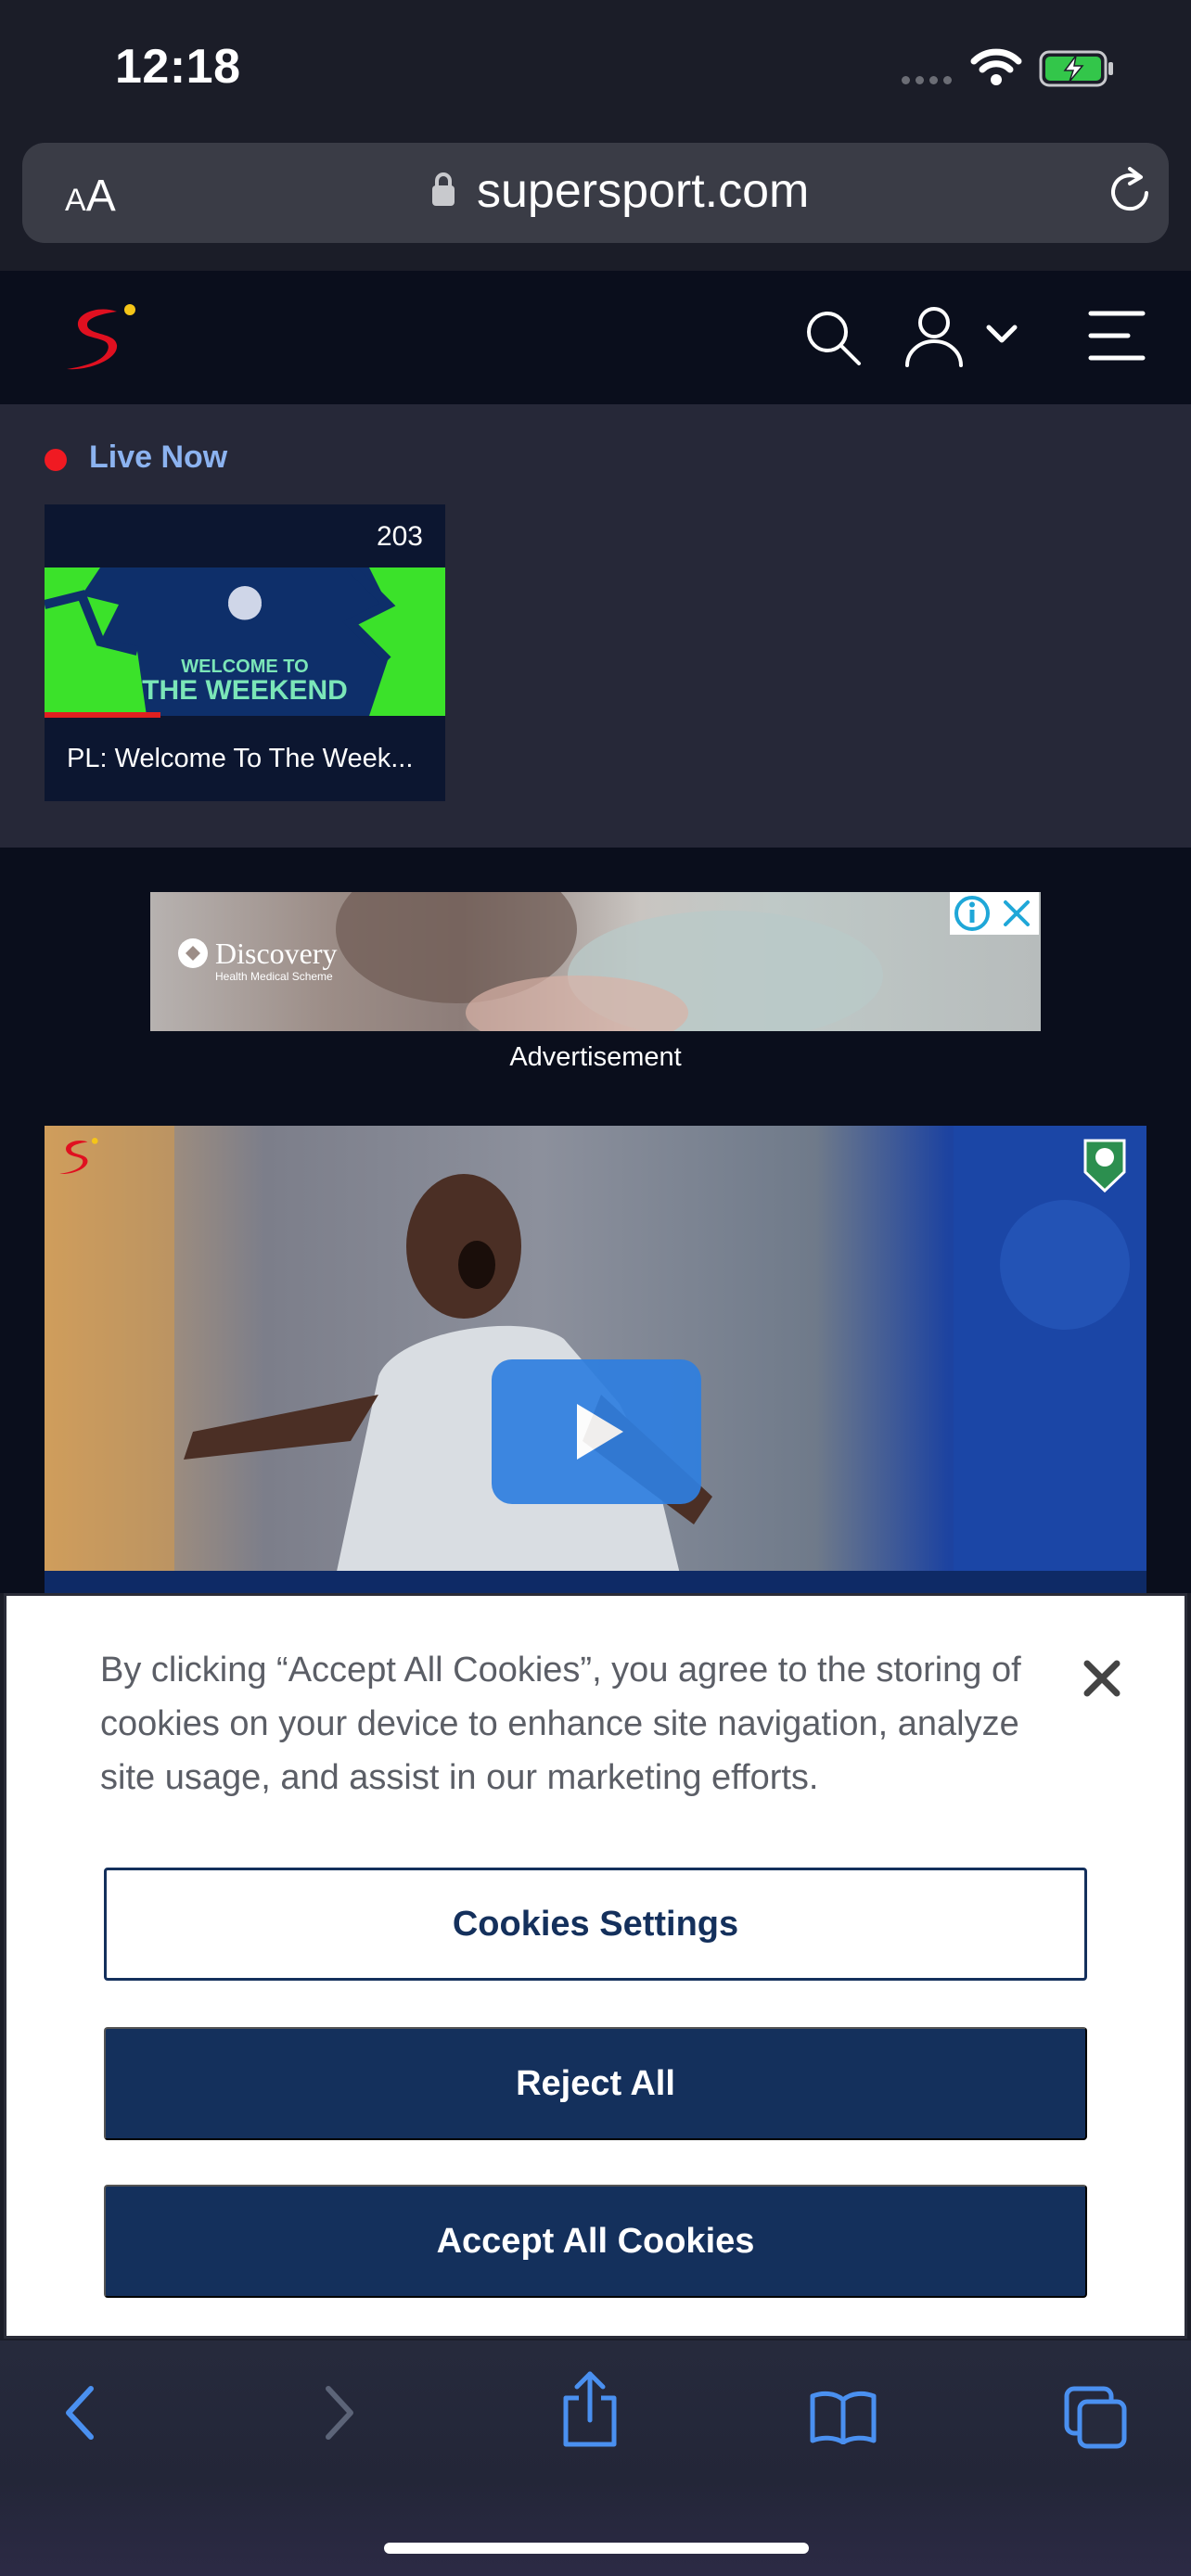  What do you see at coordinates (79, 1156) in the screenshot?
I see `video-logo-icon` at bounding box center [79, 1156].